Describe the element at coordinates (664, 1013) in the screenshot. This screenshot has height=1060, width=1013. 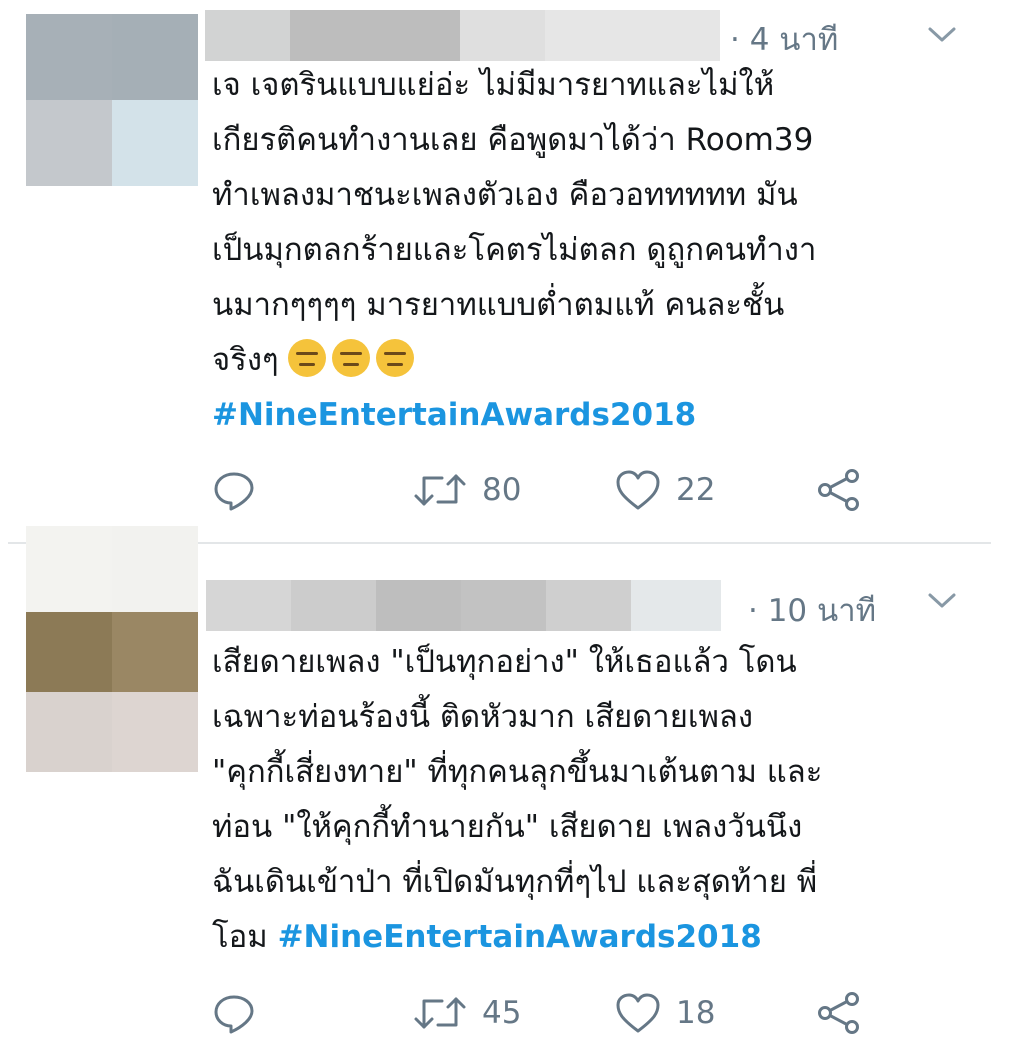
I see `like-button: 18` at that location.